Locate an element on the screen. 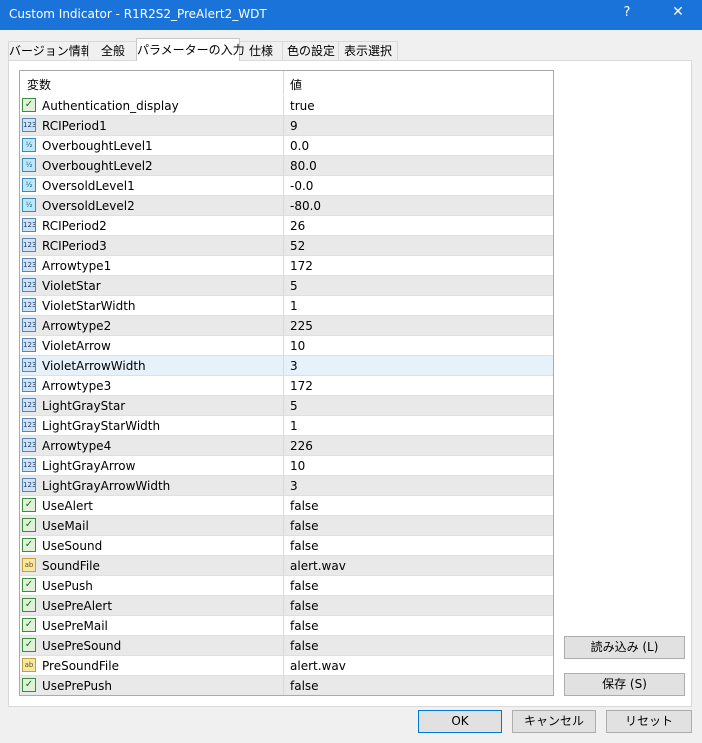  param-name: OversoldLevel2 is located at coordinates (88, 206).